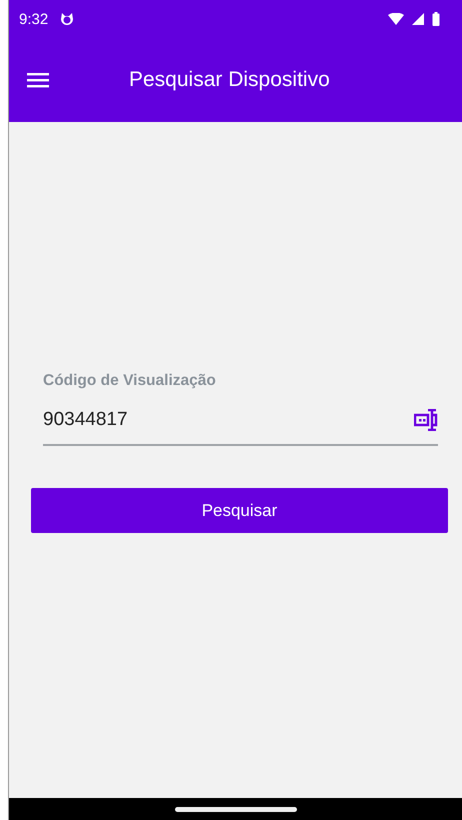 The width and height of the screenshot is (462, 820). Describe the element at coordinates (235, 809) in the screenshot. I see `home-handle` at that location.